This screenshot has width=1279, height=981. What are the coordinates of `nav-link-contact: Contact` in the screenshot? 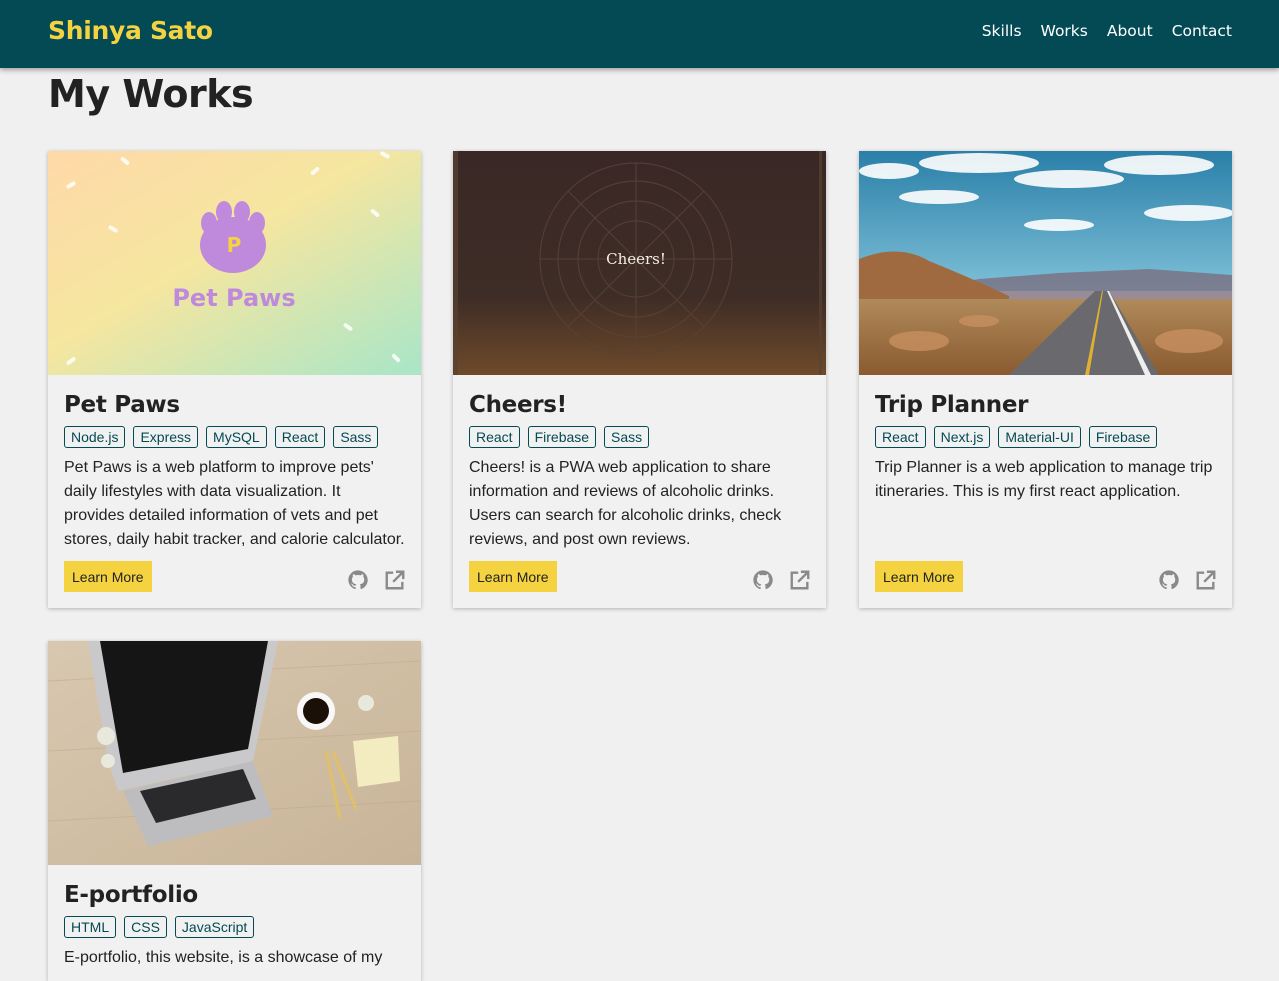 It's located at (1202, 31).